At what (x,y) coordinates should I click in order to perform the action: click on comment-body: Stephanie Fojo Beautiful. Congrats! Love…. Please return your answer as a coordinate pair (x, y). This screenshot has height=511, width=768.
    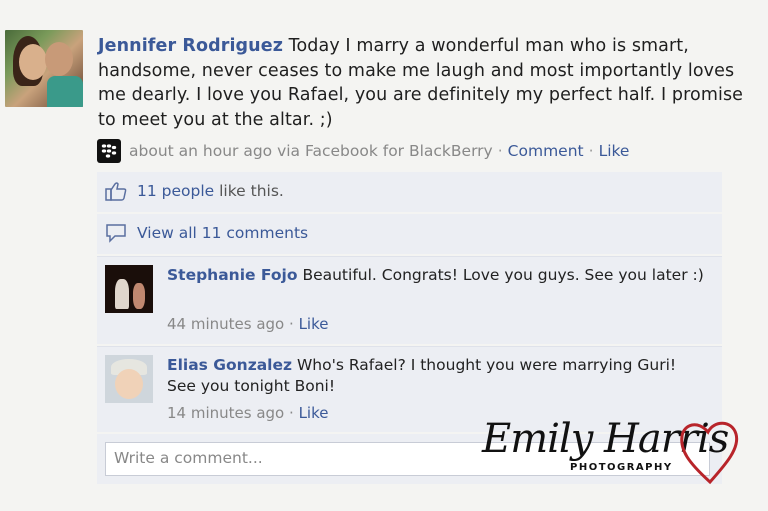
    Looking at the image, I should click on (437, 275).